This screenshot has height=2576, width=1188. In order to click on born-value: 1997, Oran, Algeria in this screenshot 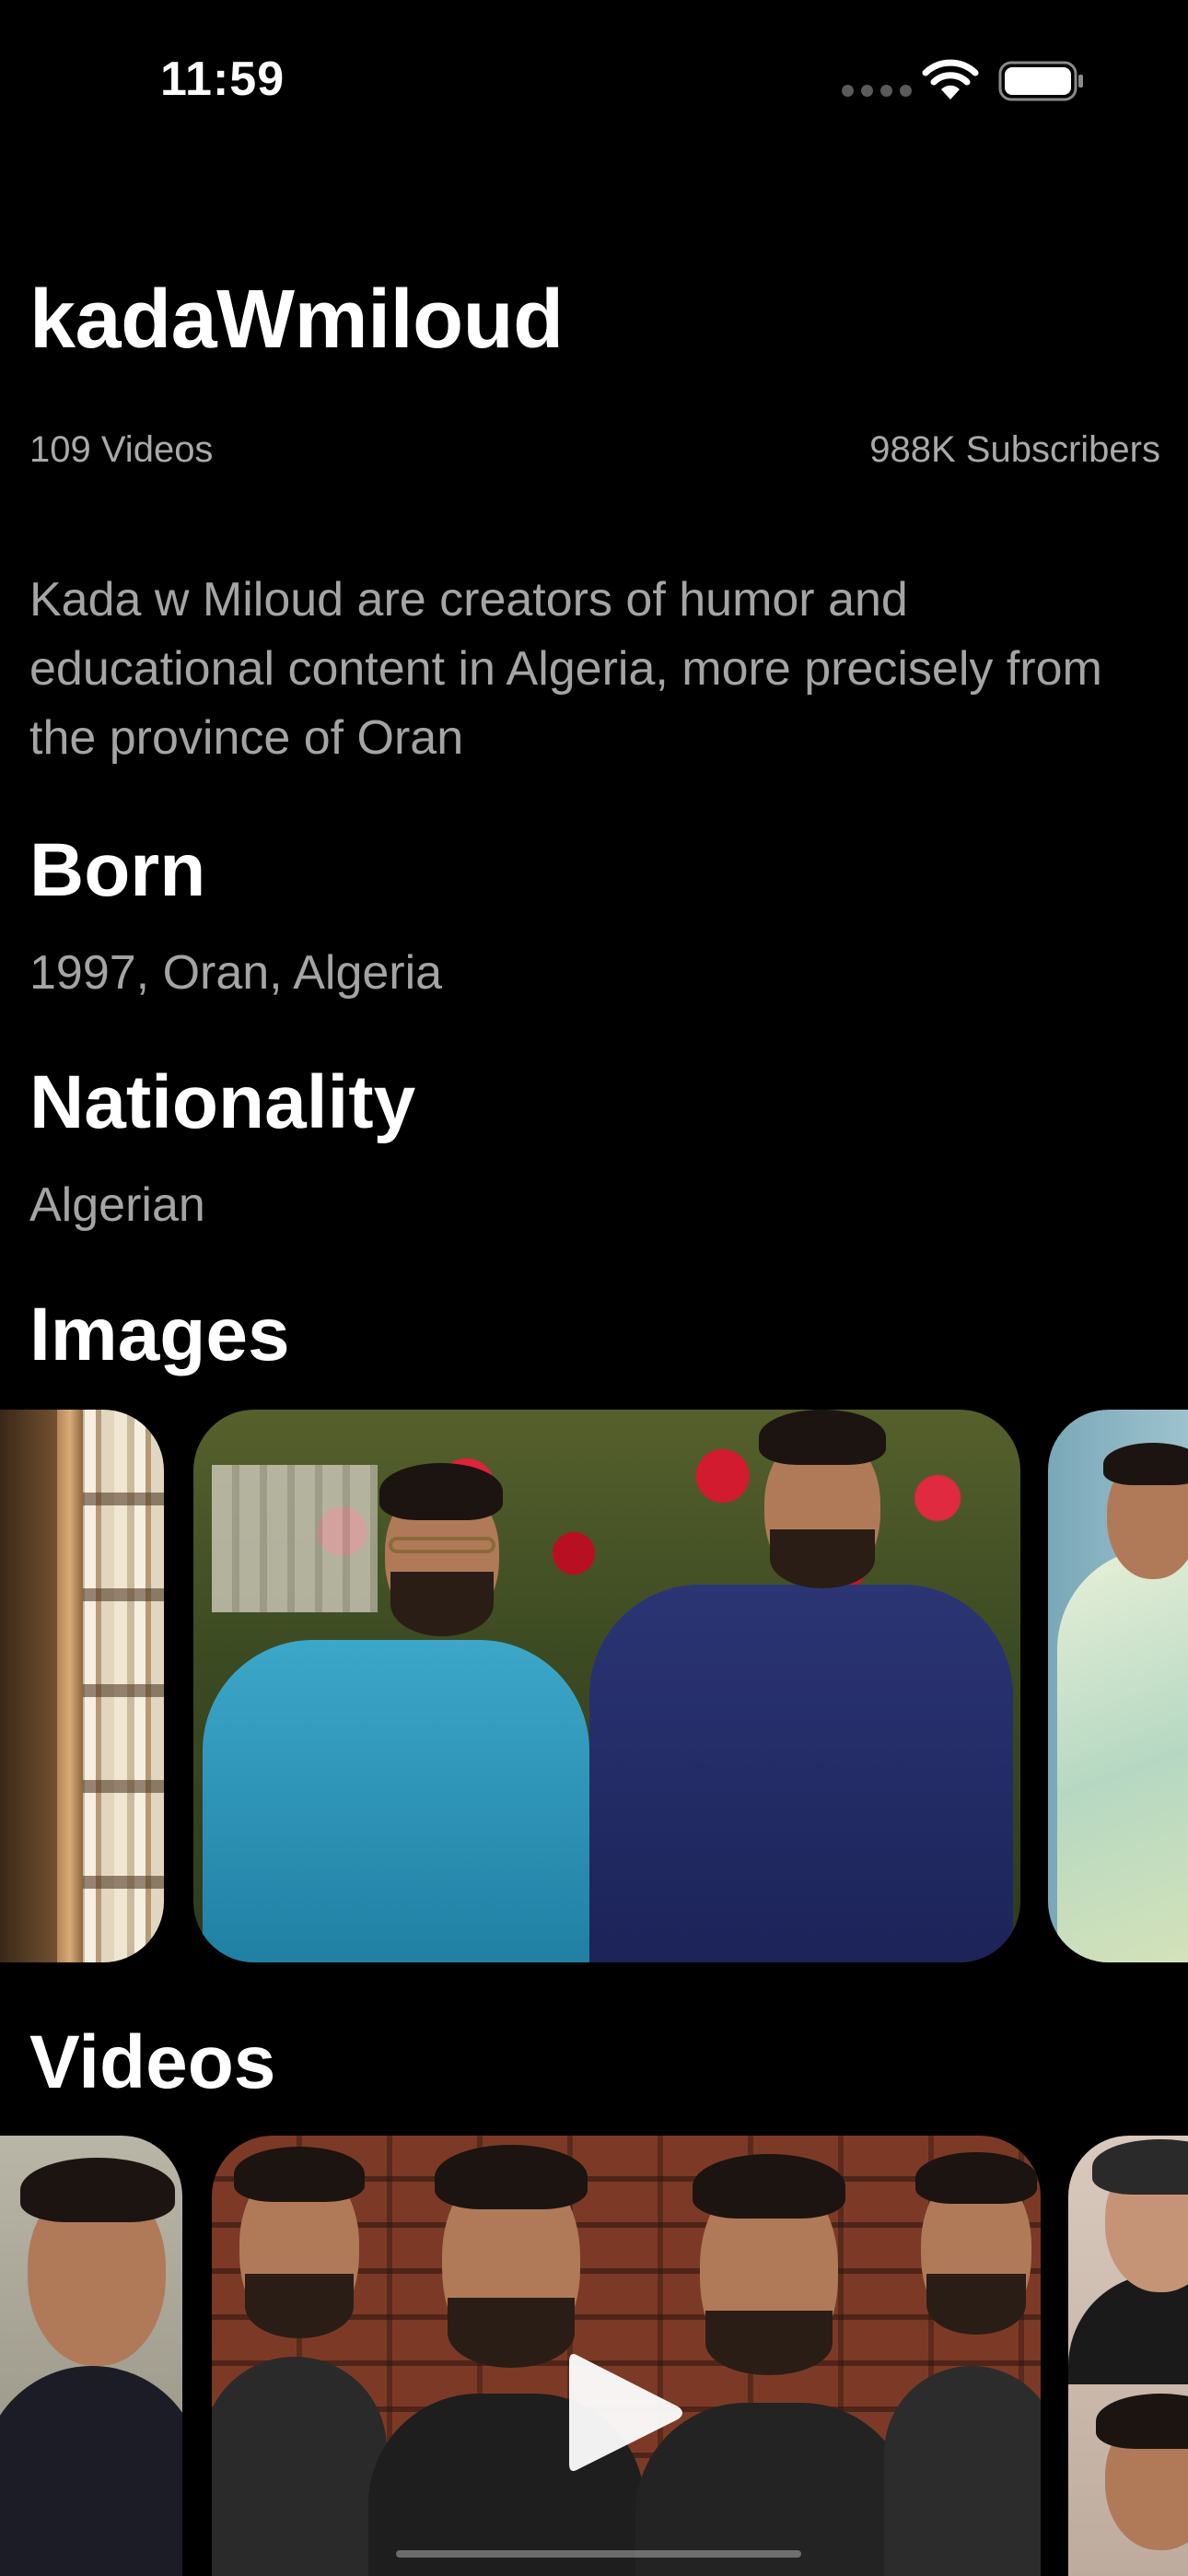, I will do `click(236, 973)`.